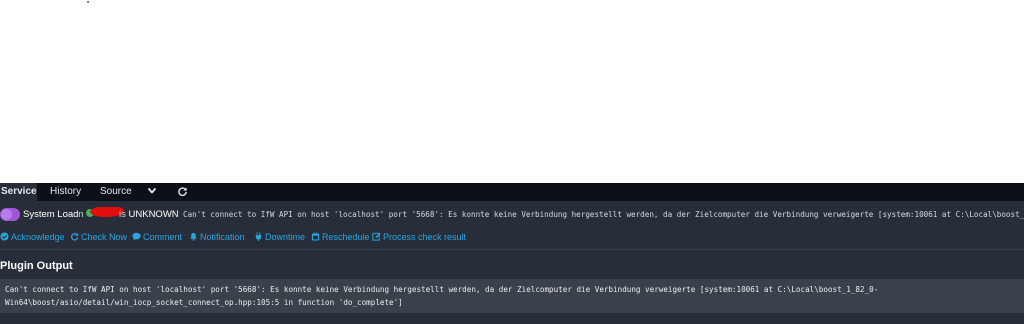 The width and height of the screenshot is (1024, 324). Describe the element at coordinates (10, 214) in the screenshot. I see `state-indicator` at that location.